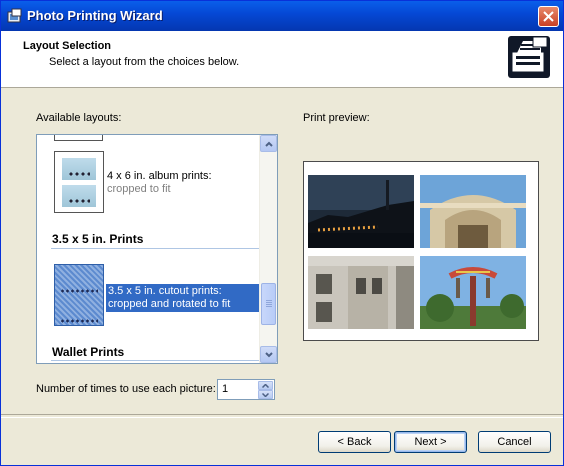 The width and height of the screenshot is (564, 466). I want to click on layout-item-text: 4 x 6 in. album prints: cropped to fit, so click(159, 183).